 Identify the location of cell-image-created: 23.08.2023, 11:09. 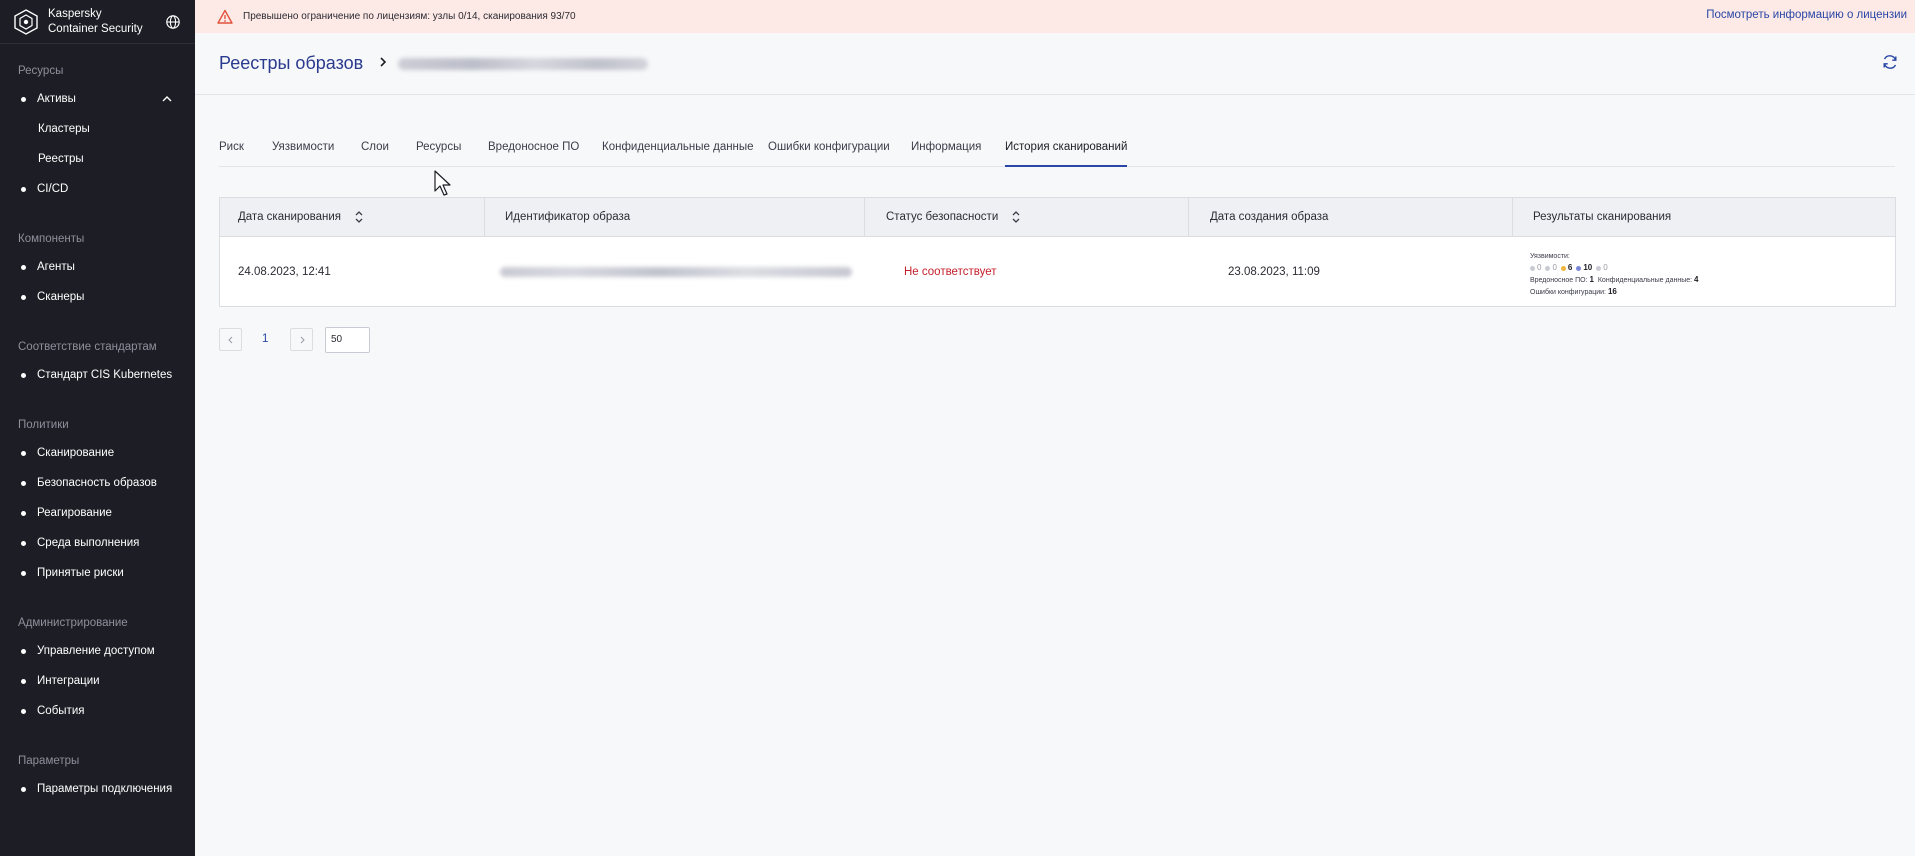
(1274, 272).